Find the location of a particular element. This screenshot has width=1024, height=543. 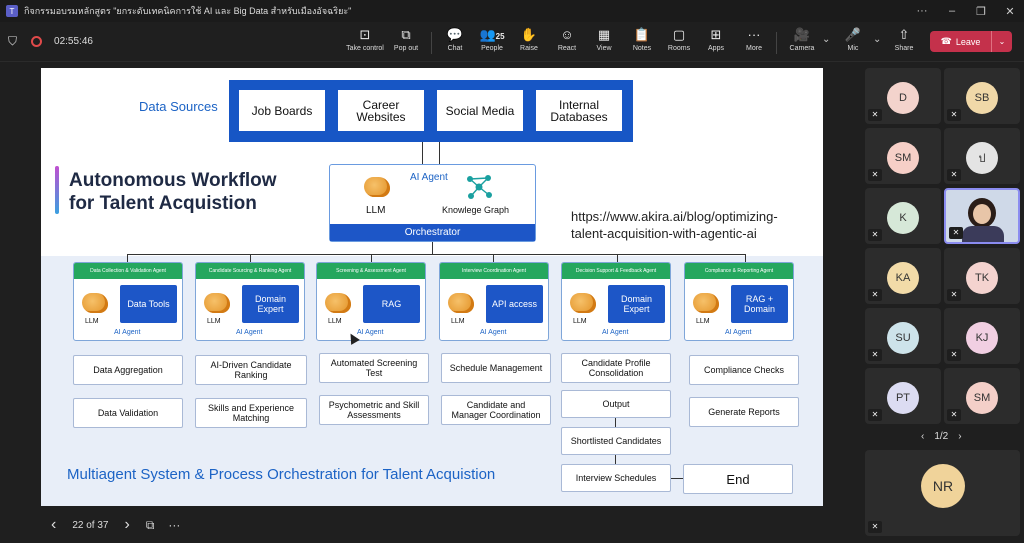

leave-button: ☎ Leave ⌄ is located at coordinates (971, 41).